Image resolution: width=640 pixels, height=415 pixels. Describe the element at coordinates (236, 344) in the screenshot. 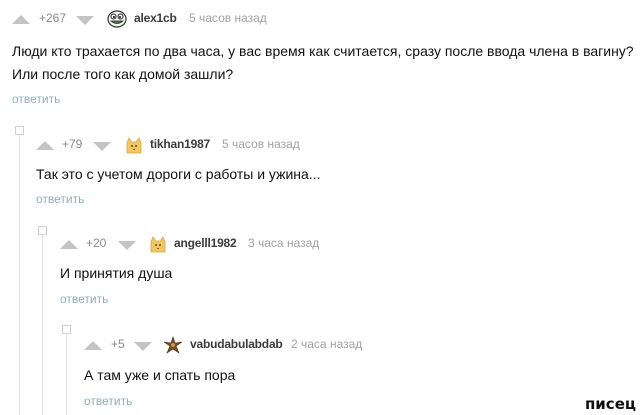

I see `comment-username: vabudabulabdab` at that location.